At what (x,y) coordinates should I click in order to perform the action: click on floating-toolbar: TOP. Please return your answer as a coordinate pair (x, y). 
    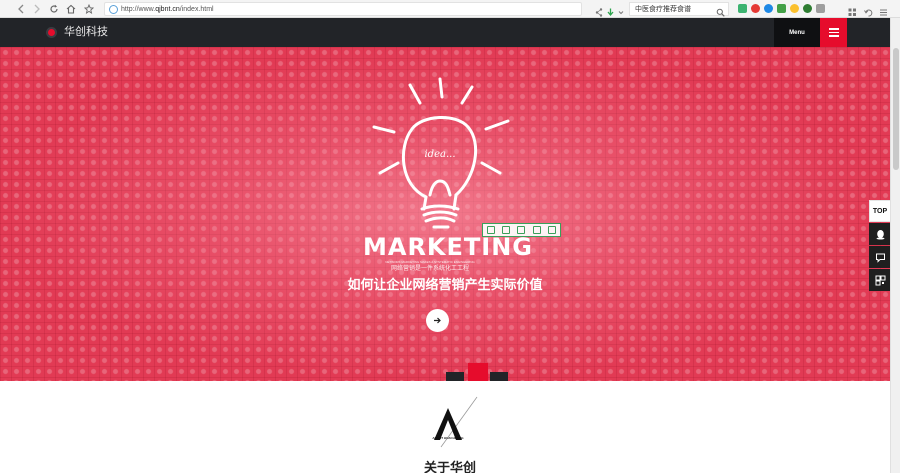
    Looking at the image, I should click on (880, 246).